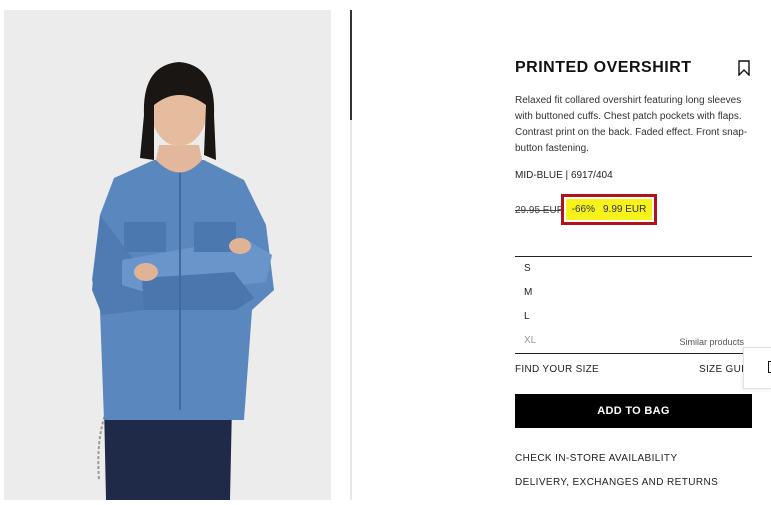 The image size is (771, 505). What do you see at coordinates (757, 368) in the screenshot?
I see `side-panel-tab` at bounding box center [757, 368].